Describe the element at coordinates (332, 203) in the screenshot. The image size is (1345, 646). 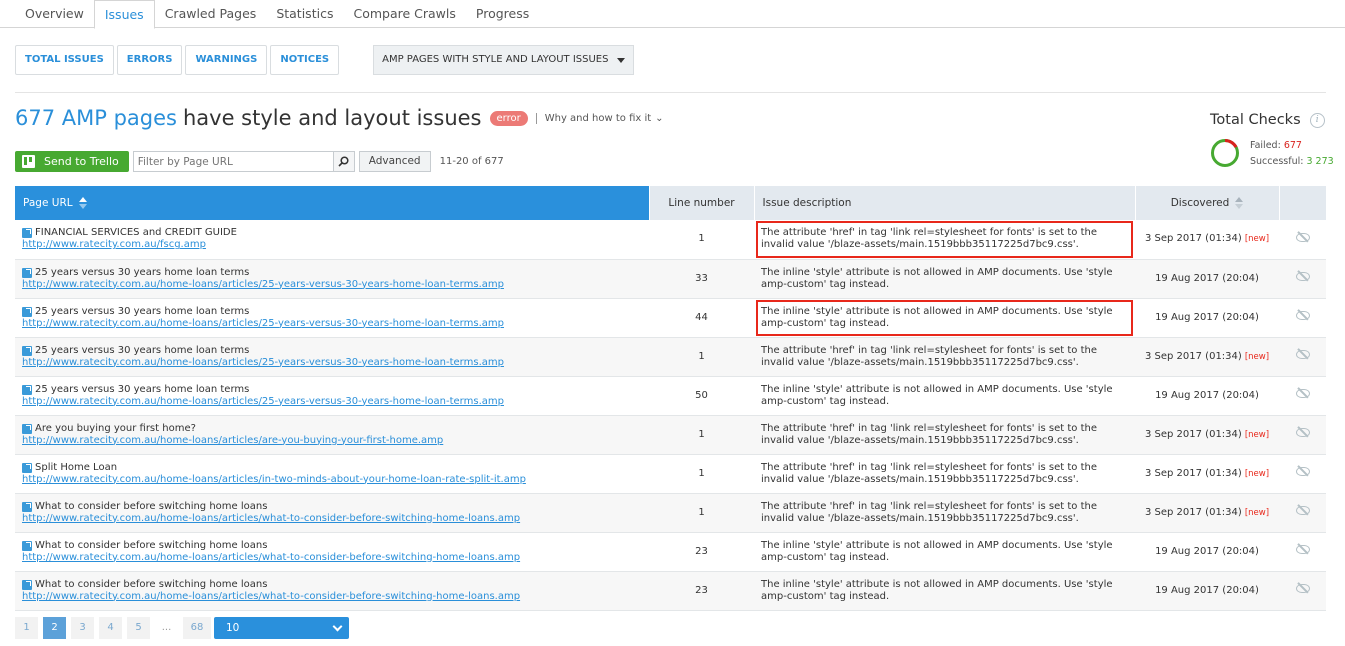
I see `column-header-page-url: Page URL` at that location.